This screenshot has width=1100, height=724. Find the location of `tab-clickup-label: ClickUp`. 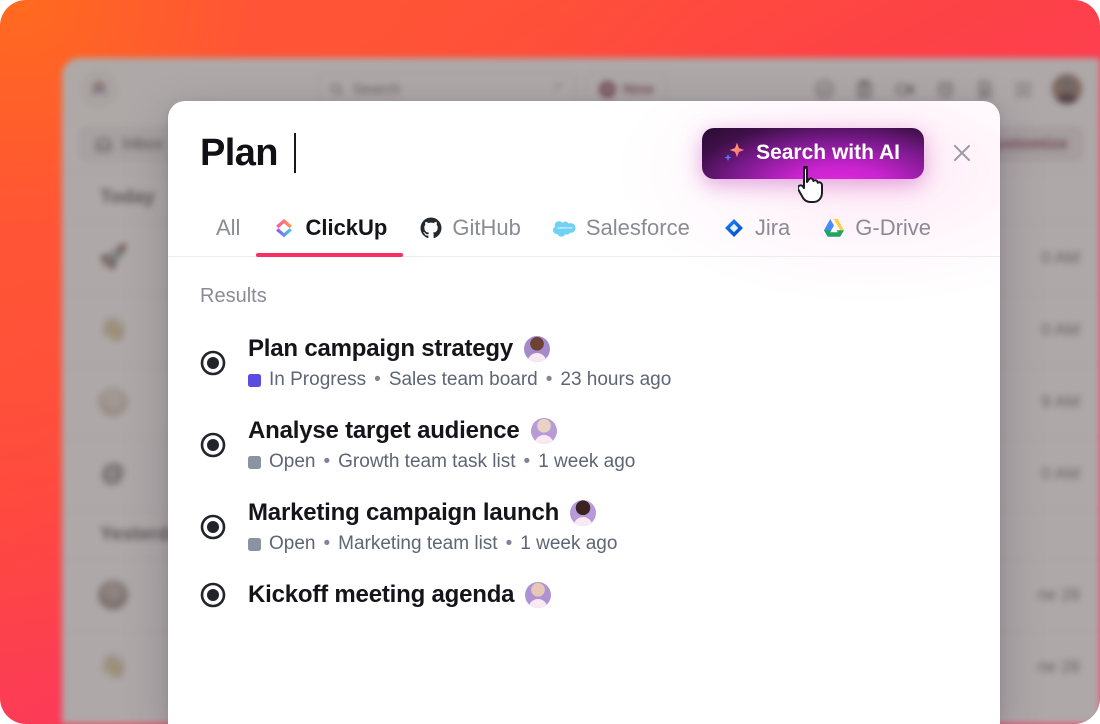

tab-clickup-label: ClickUp is located at coordinates (346, 227).